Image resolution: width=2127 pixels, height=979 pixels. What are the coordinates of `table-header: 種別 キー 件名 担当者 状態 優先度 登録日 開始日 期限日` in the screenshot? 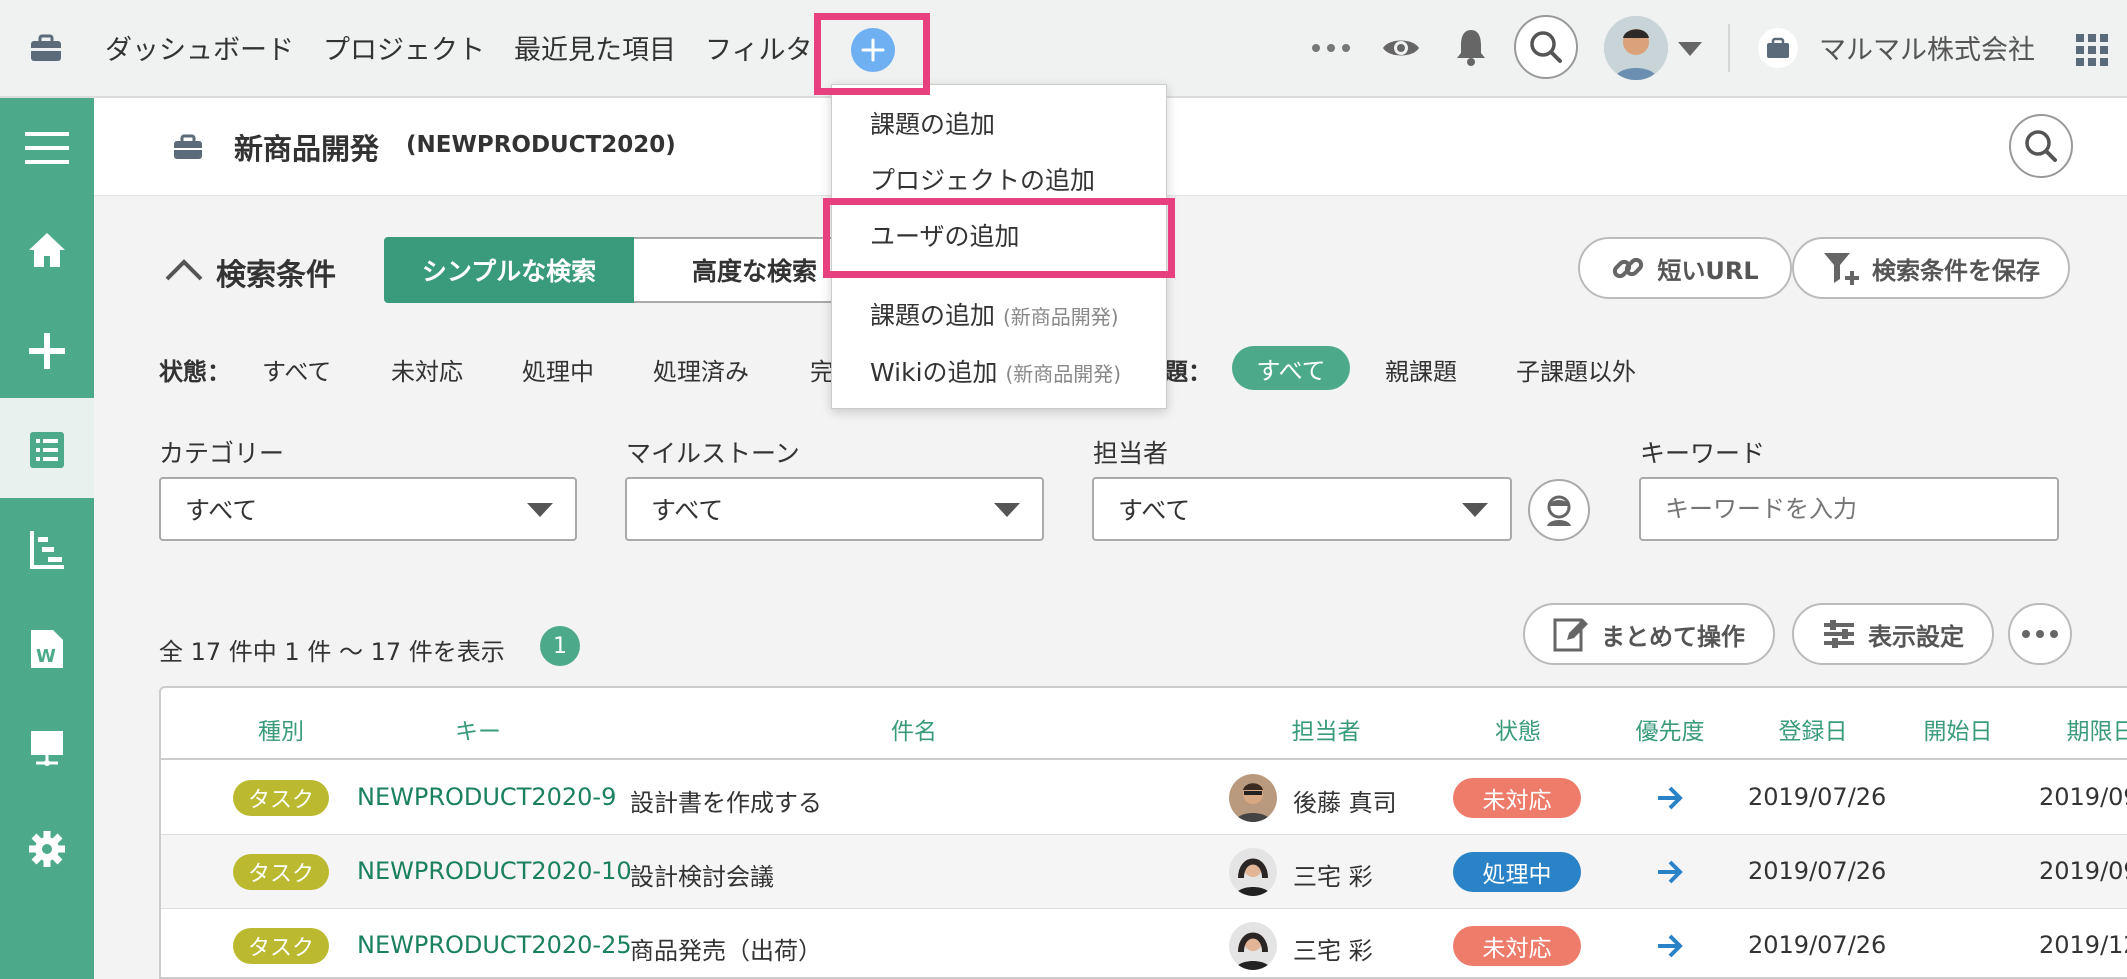 It's located at (1144, 724).